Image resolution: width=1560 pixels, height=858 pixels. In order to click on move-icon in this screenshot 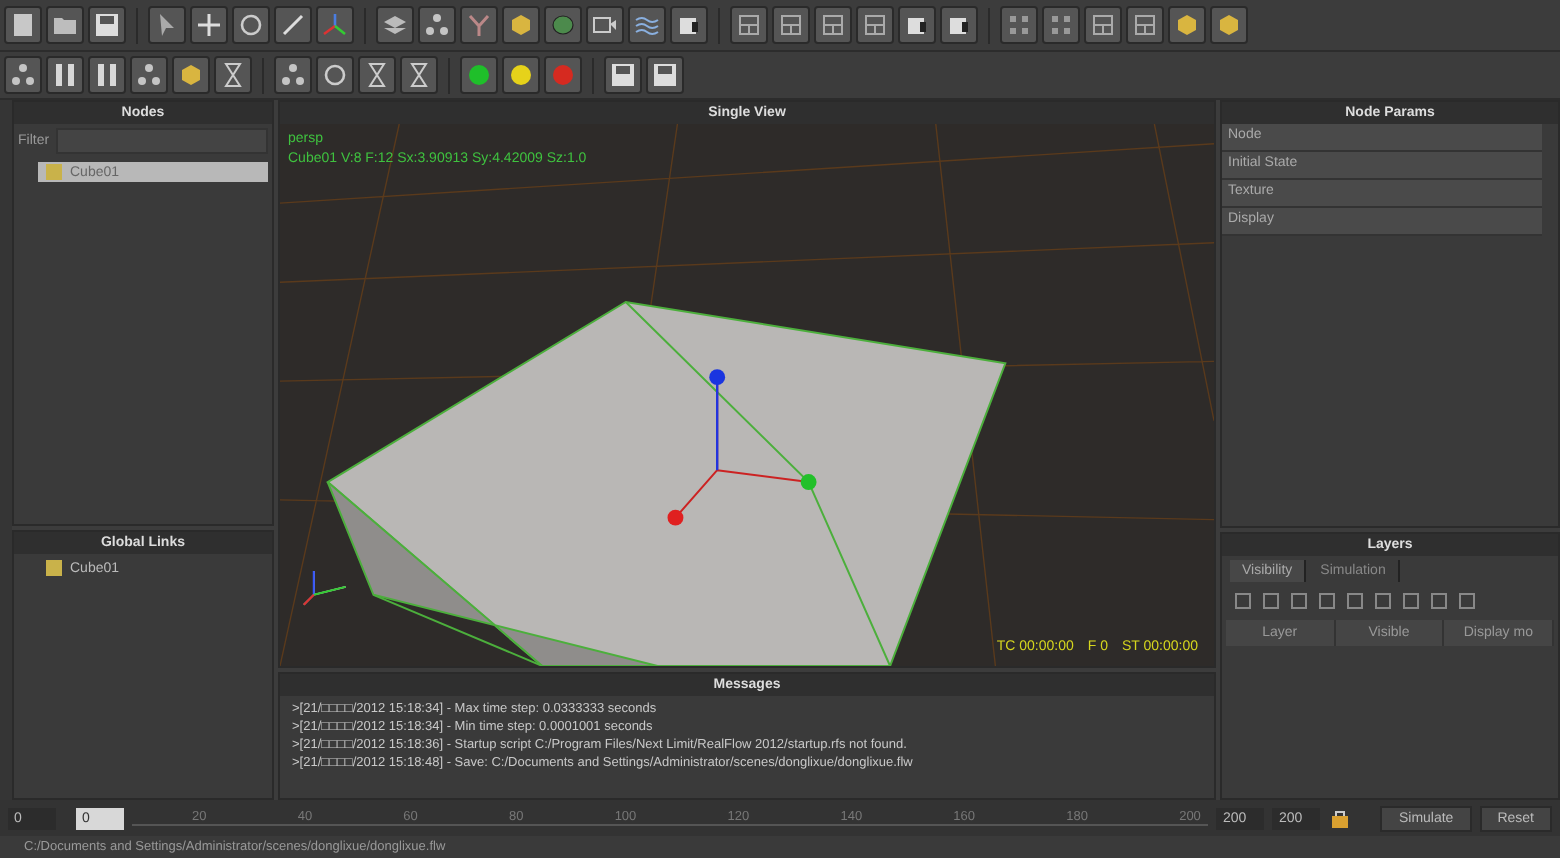, I will do `click(209, 25)`.